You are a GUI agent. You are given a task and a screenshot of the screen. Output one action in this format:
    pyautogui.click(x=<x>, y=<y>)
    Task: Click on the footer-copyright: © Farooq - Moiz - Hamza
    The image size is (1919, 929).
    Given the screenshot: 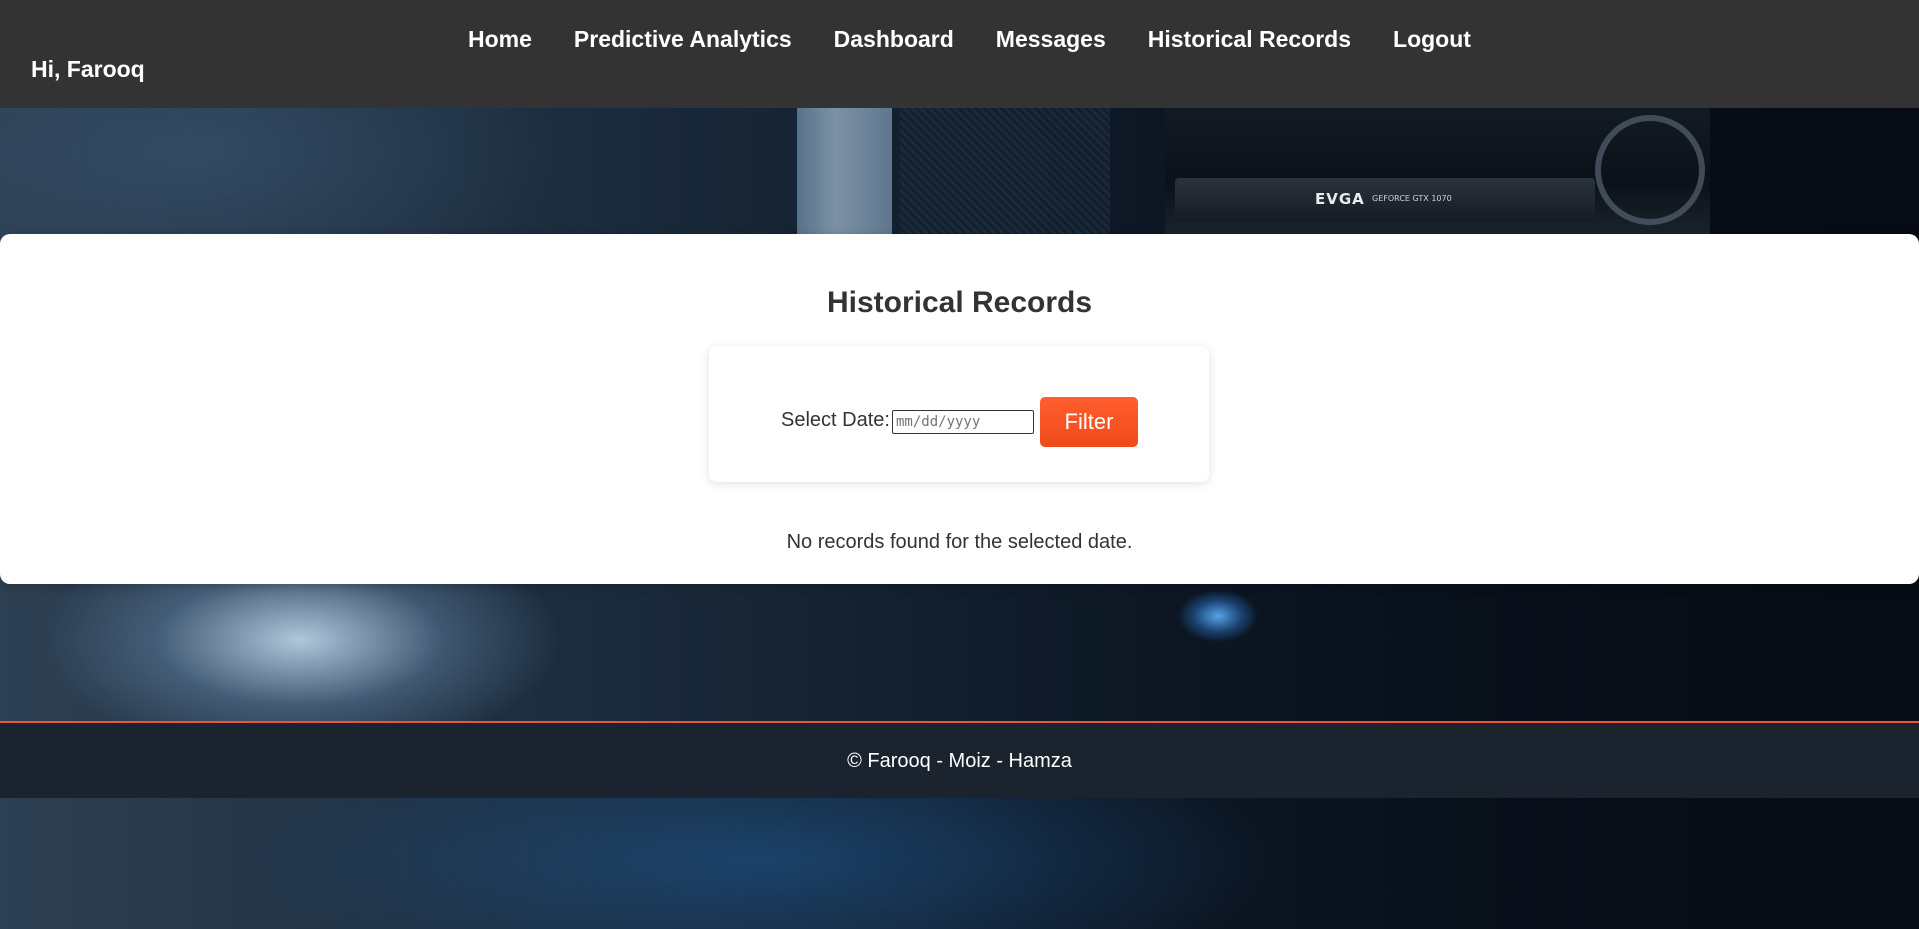 What is the action you would take?
    pyautogui.click(x=959, y=761)
    